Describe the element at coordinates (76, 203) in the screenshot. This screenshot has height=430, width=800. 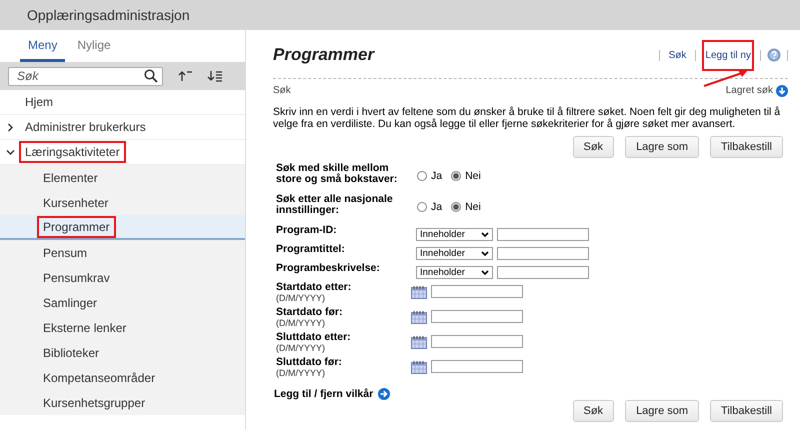
I see `submenu-item-label: Kursenheter` at that location.